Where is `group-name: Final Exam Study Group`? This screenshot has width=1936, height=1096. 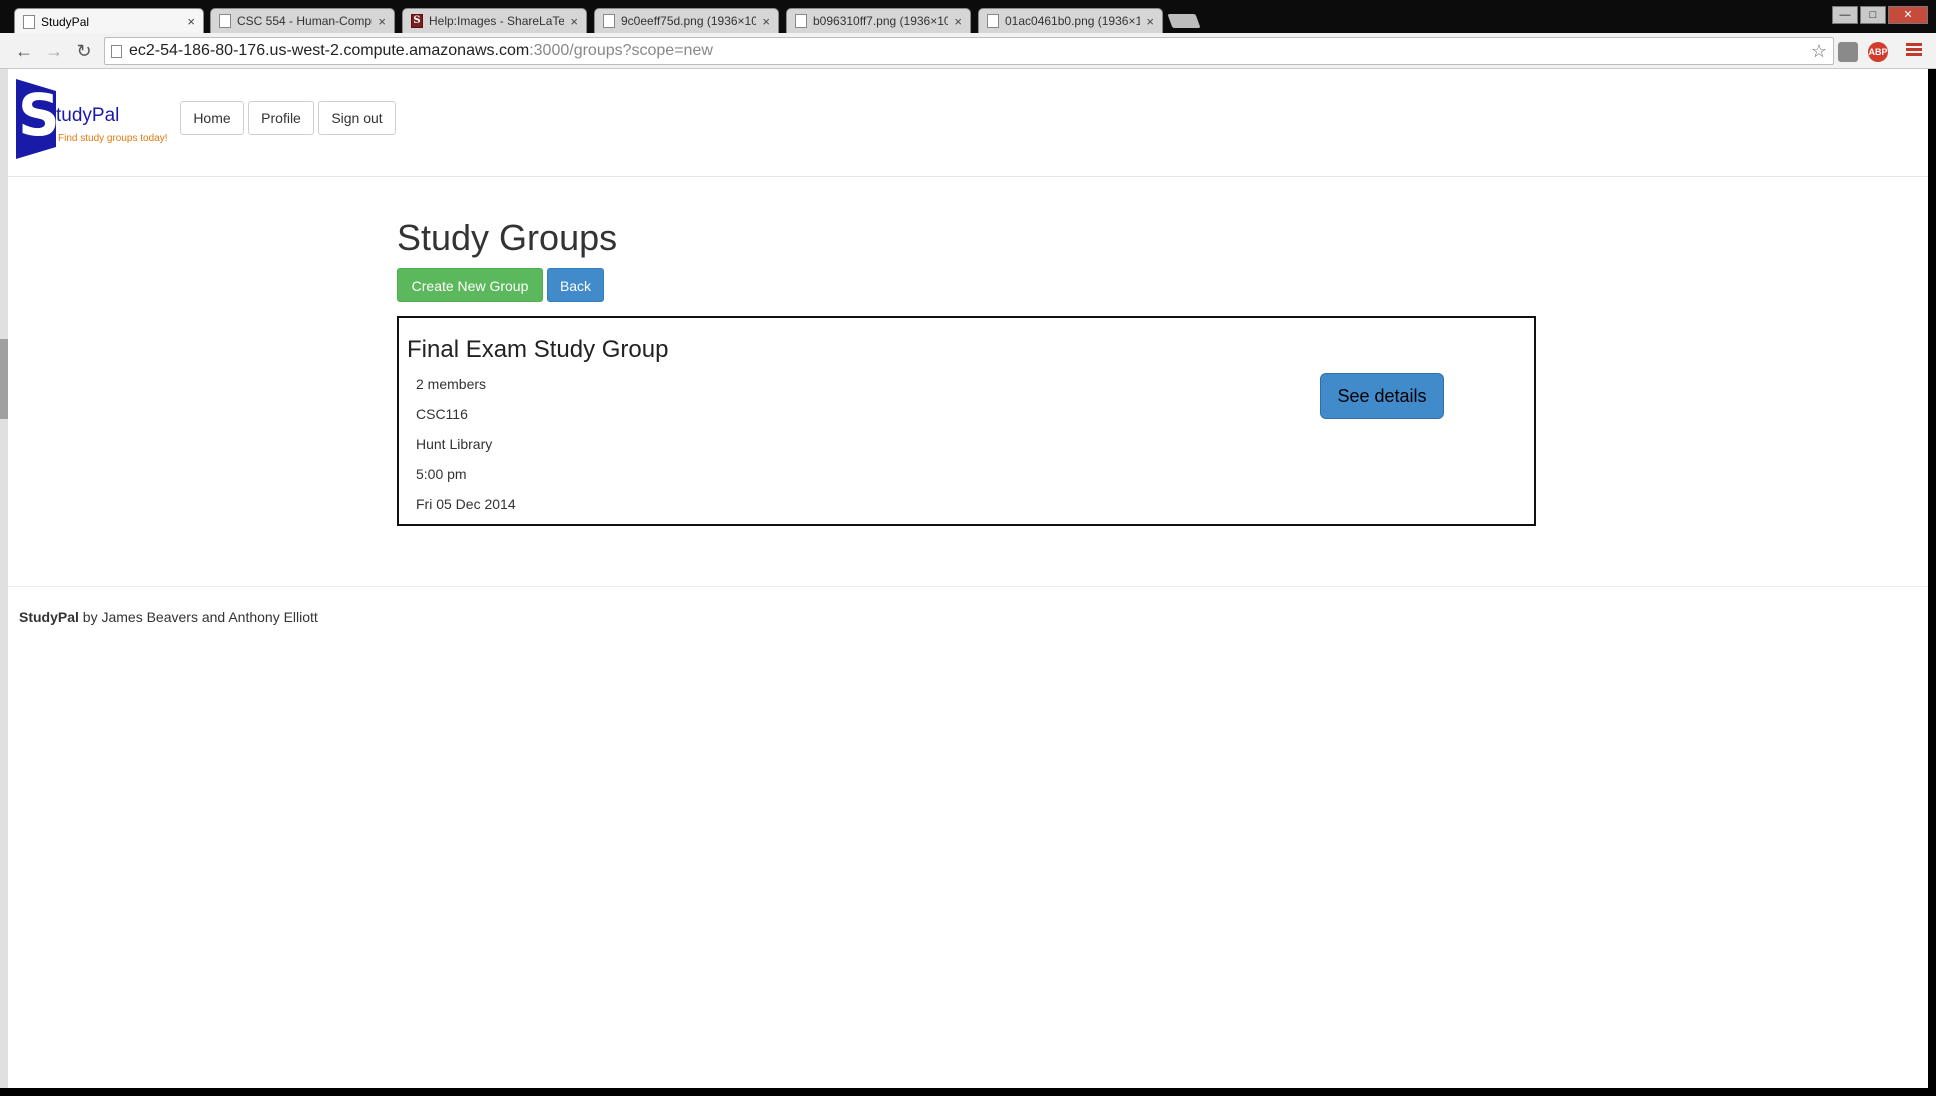 group-name: Final Exam Study Group is located at coordinates (538, 349).